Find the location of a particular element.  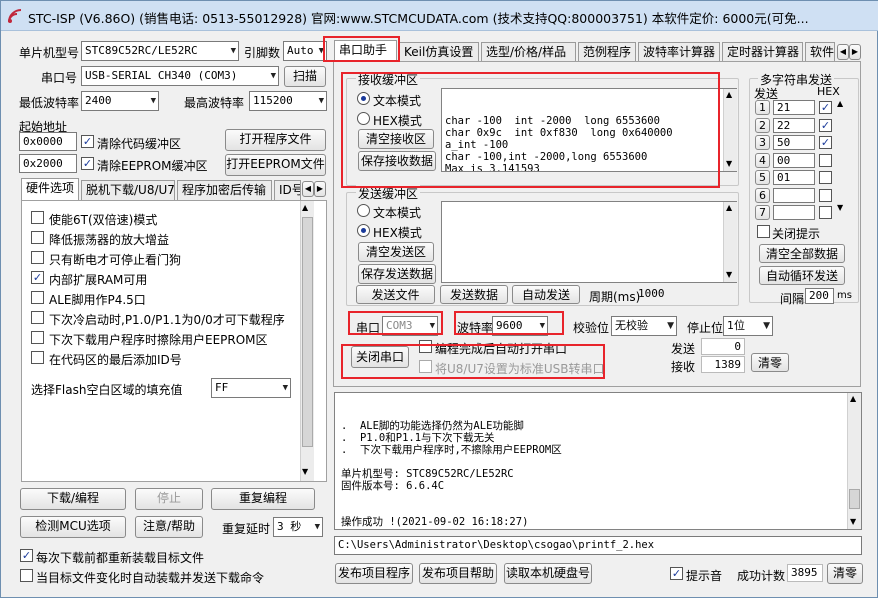

period-input: 1000 is located at coordinates (653, 294).